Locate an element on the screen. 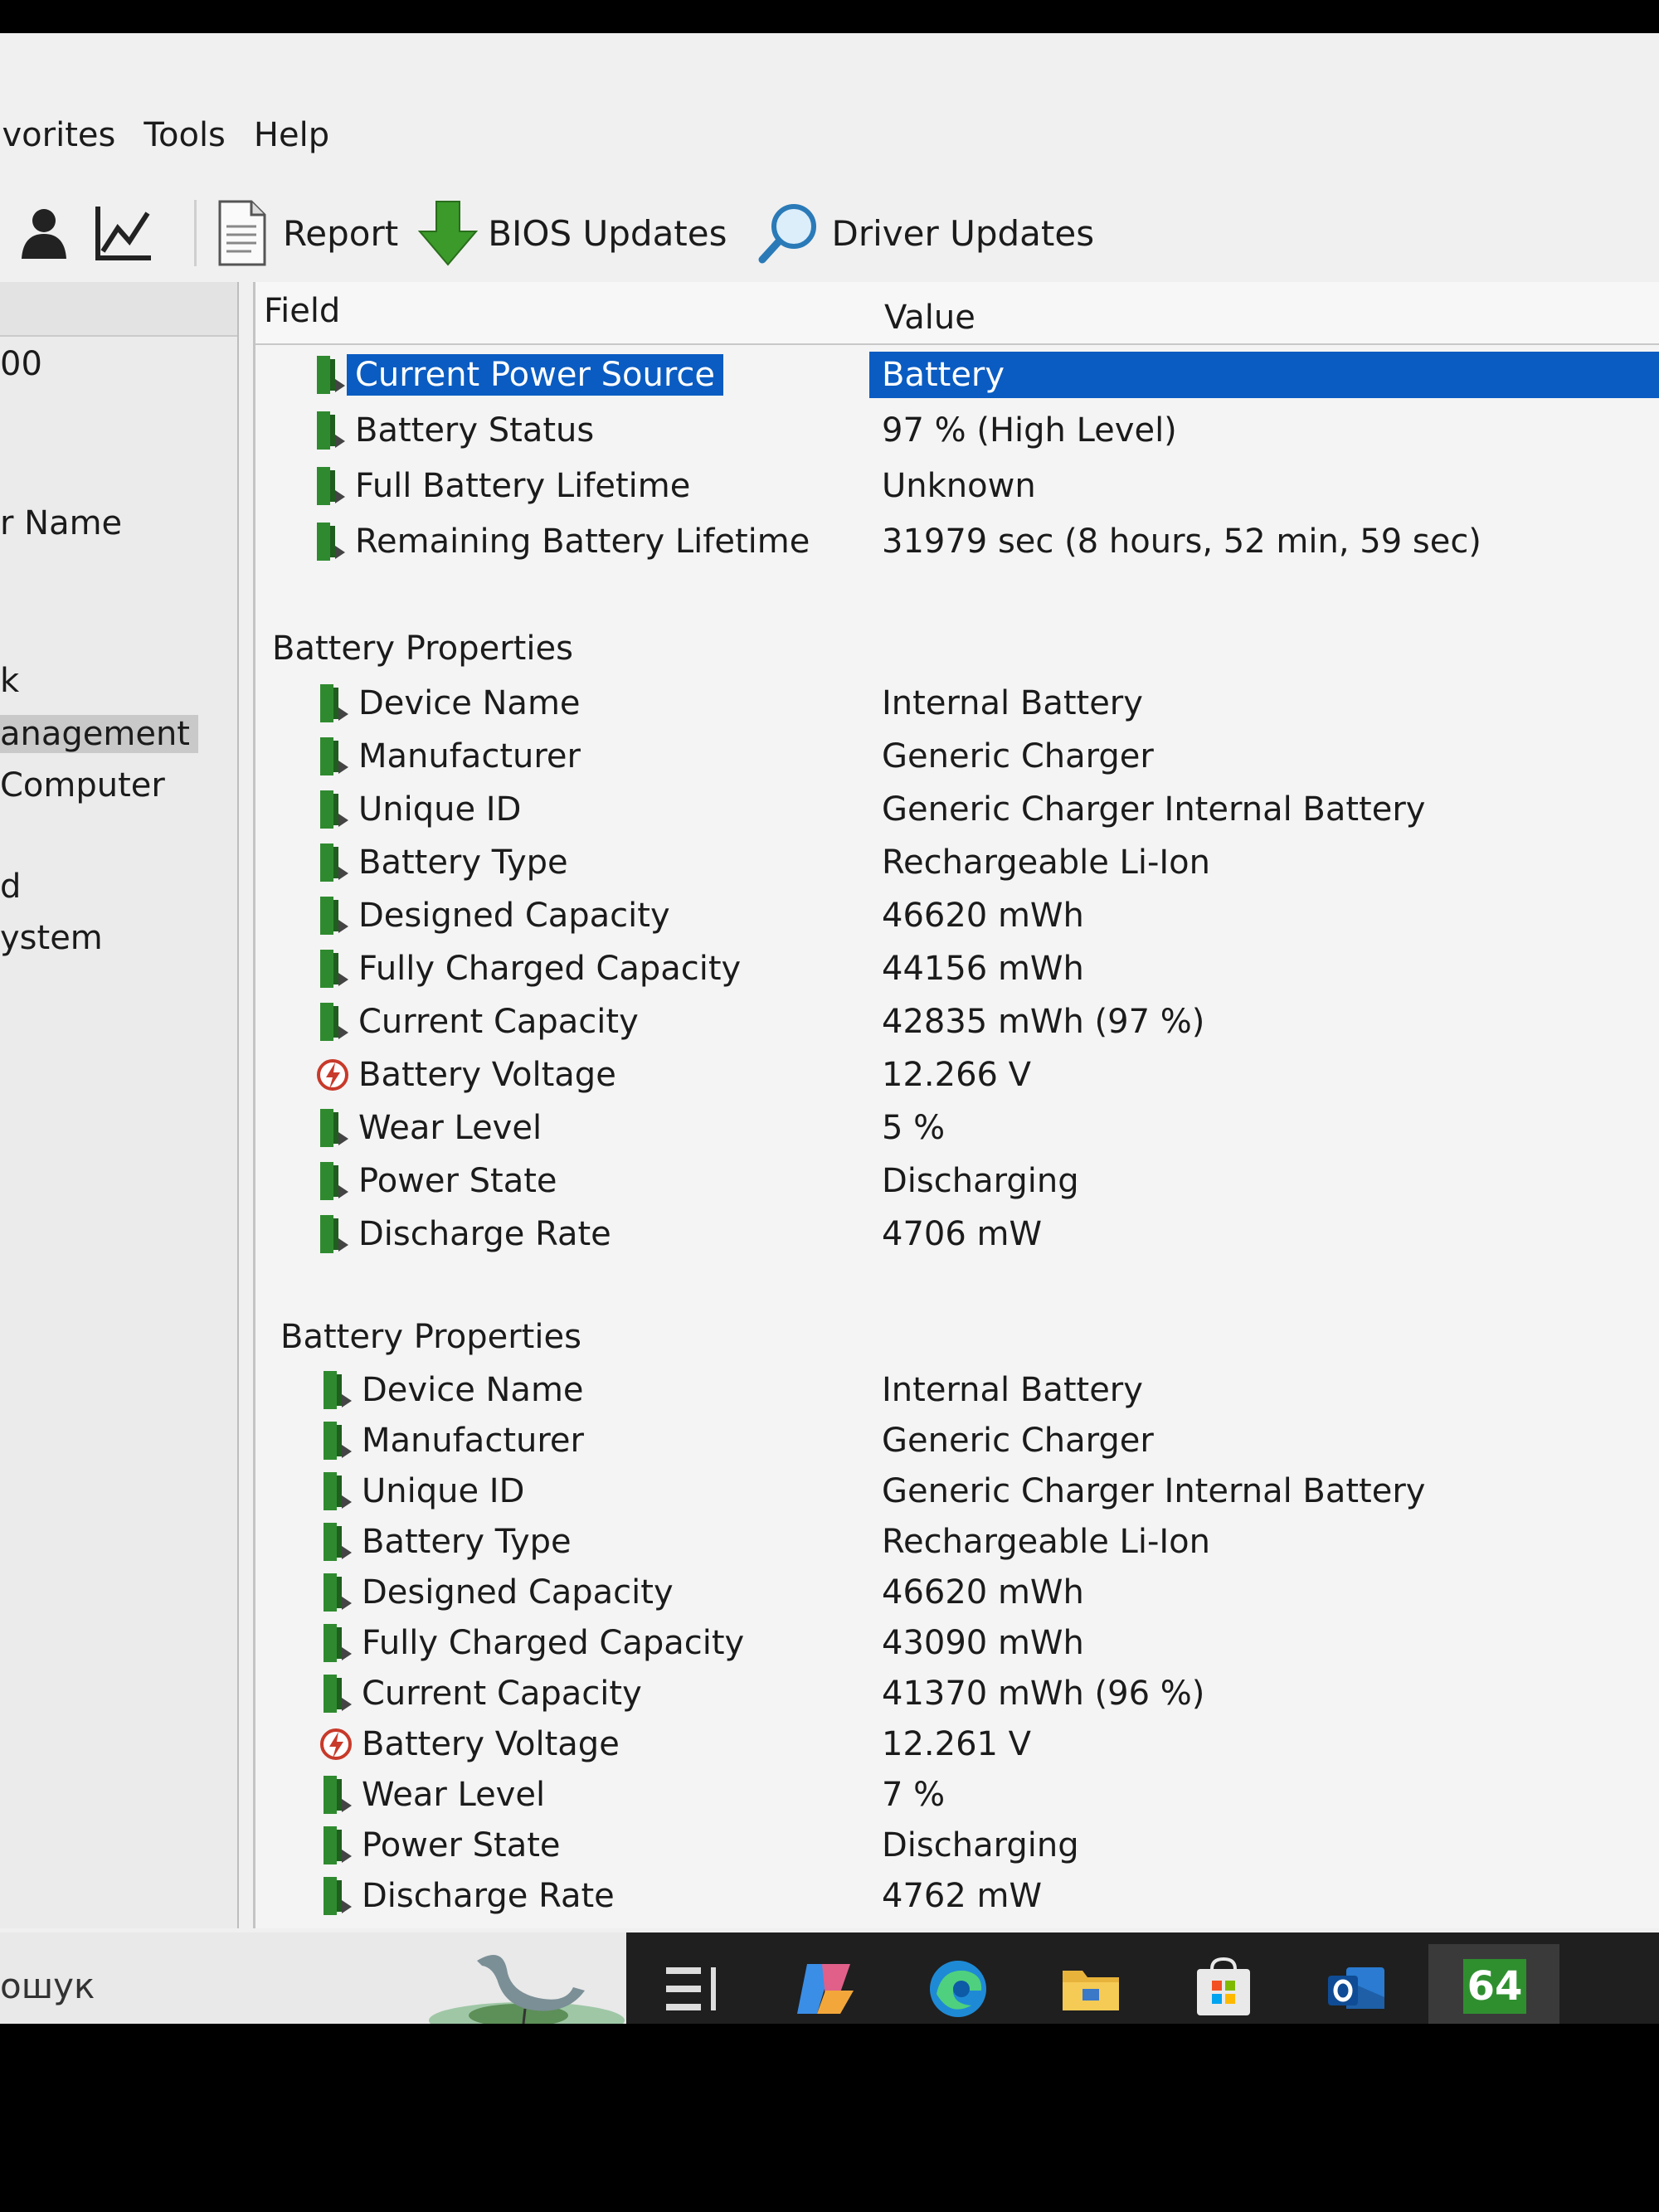 The height and width of the screenshot is (2212, 1659). list-row: Battery Voltage 12.261 V is located at coordinates (957, 1744).